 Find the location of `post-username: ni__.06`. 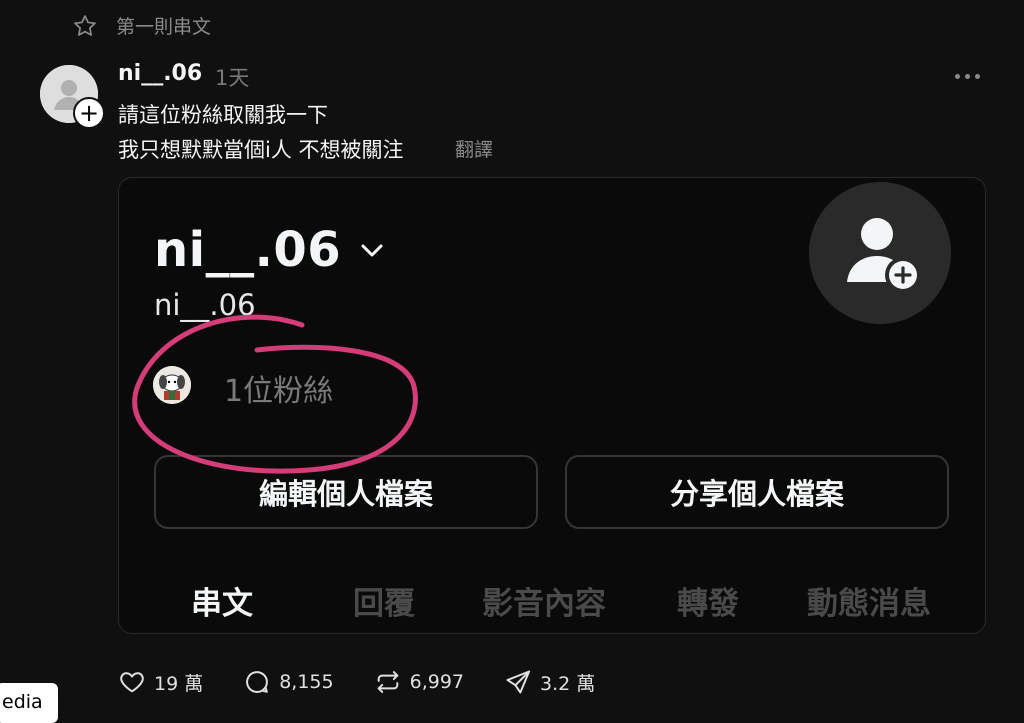

post-username: ni__.06 is located at coordinates (160, 73).